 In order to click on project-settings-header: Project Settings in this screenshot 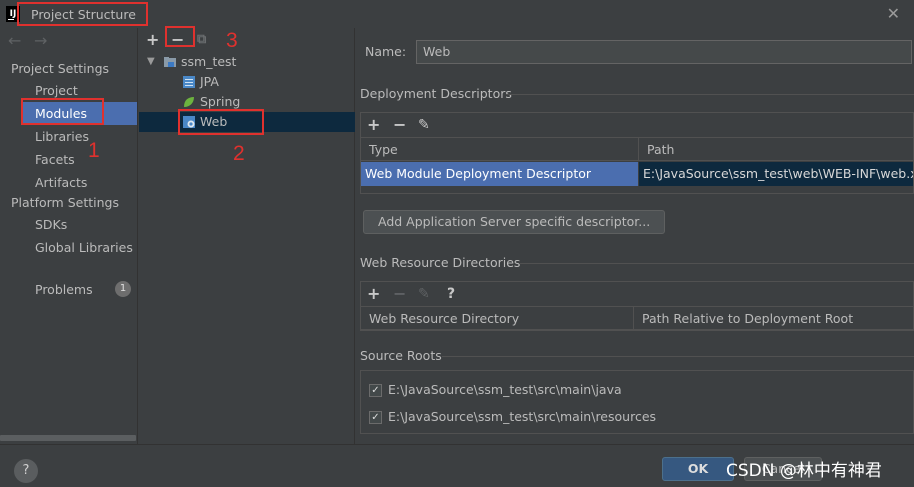, I will do `click(60, 68)`.